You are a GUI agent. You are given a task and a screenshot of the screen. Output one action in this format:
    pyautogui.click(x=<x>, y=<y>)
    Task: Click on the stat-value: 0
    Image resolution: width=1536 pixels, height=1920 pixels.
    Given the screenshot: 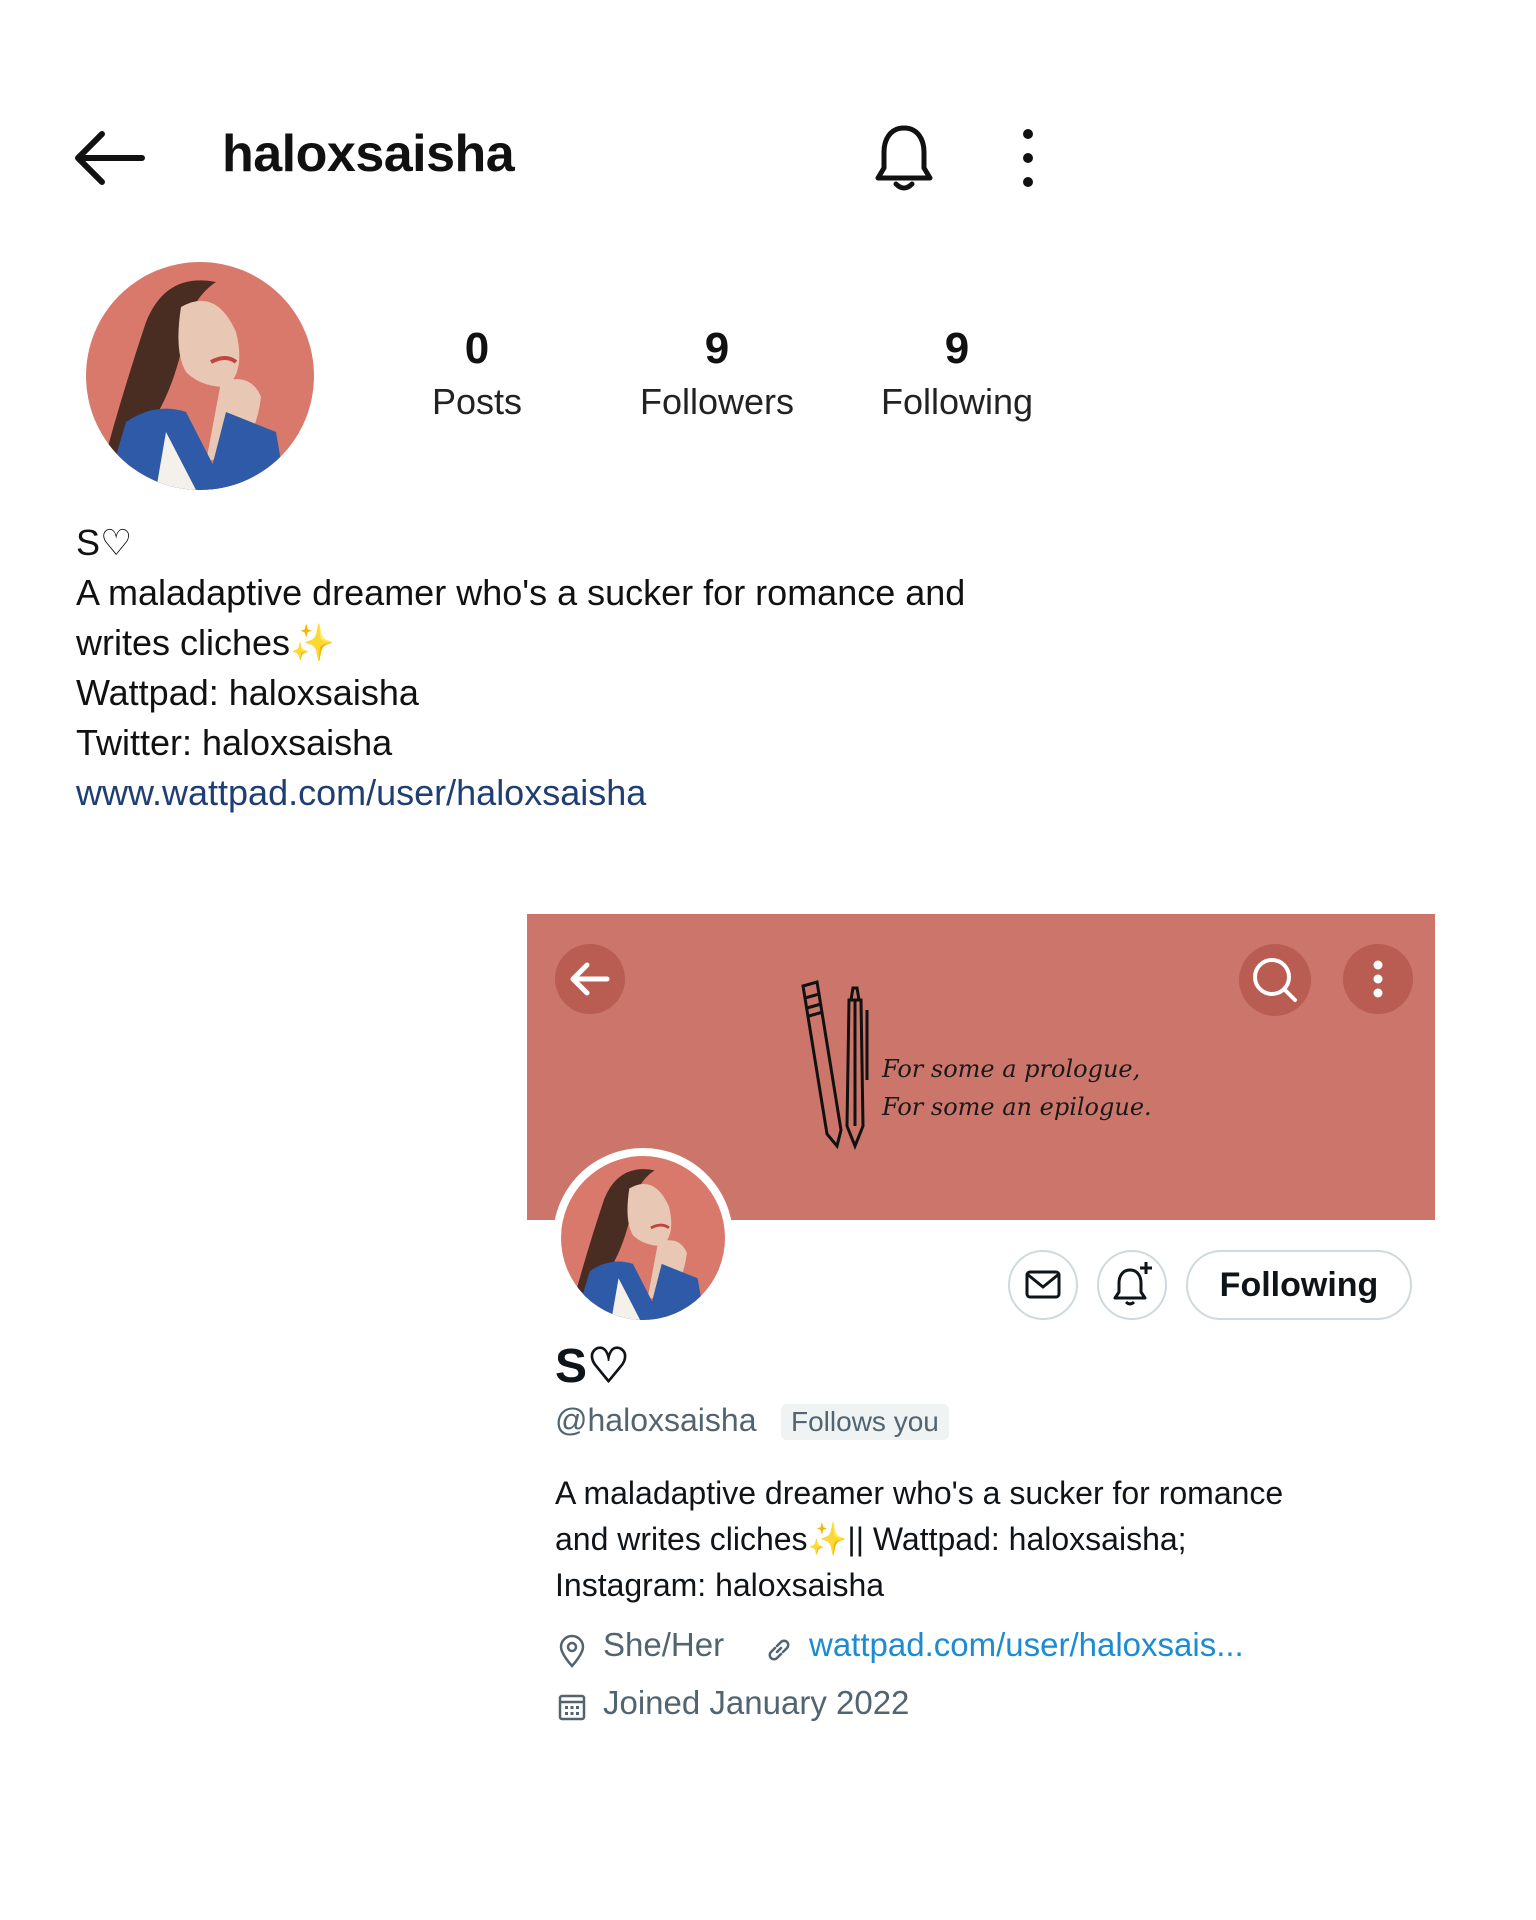 What is the action you would take?
    pyautogui.click(x=477, y=348)
    